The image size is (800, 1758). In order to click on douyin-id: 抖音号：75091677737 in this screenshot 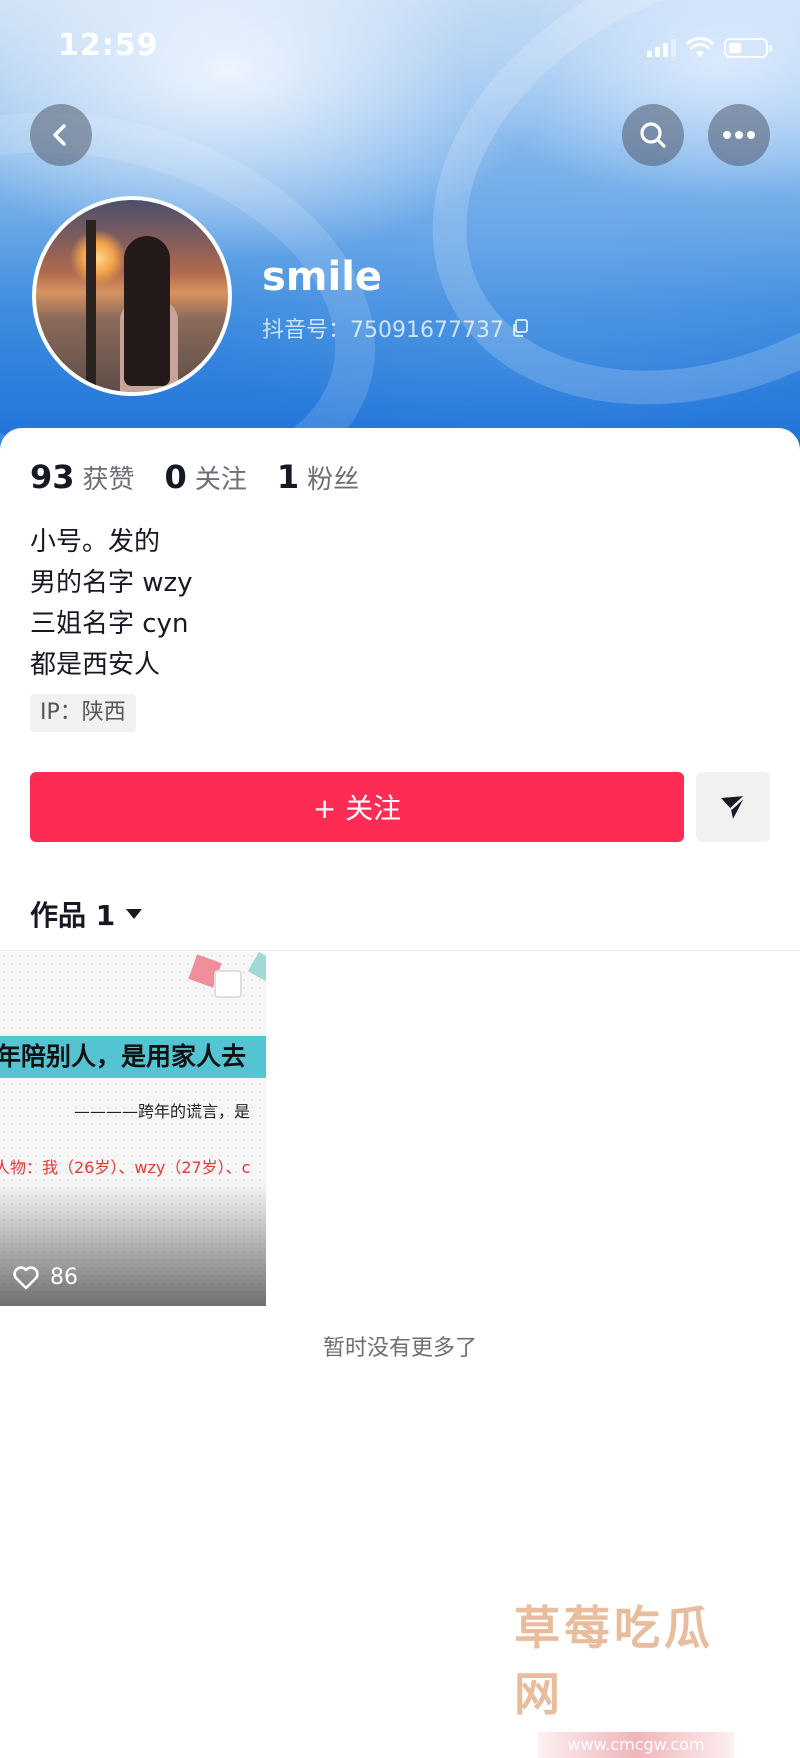, I will do `click(396, 328)`.